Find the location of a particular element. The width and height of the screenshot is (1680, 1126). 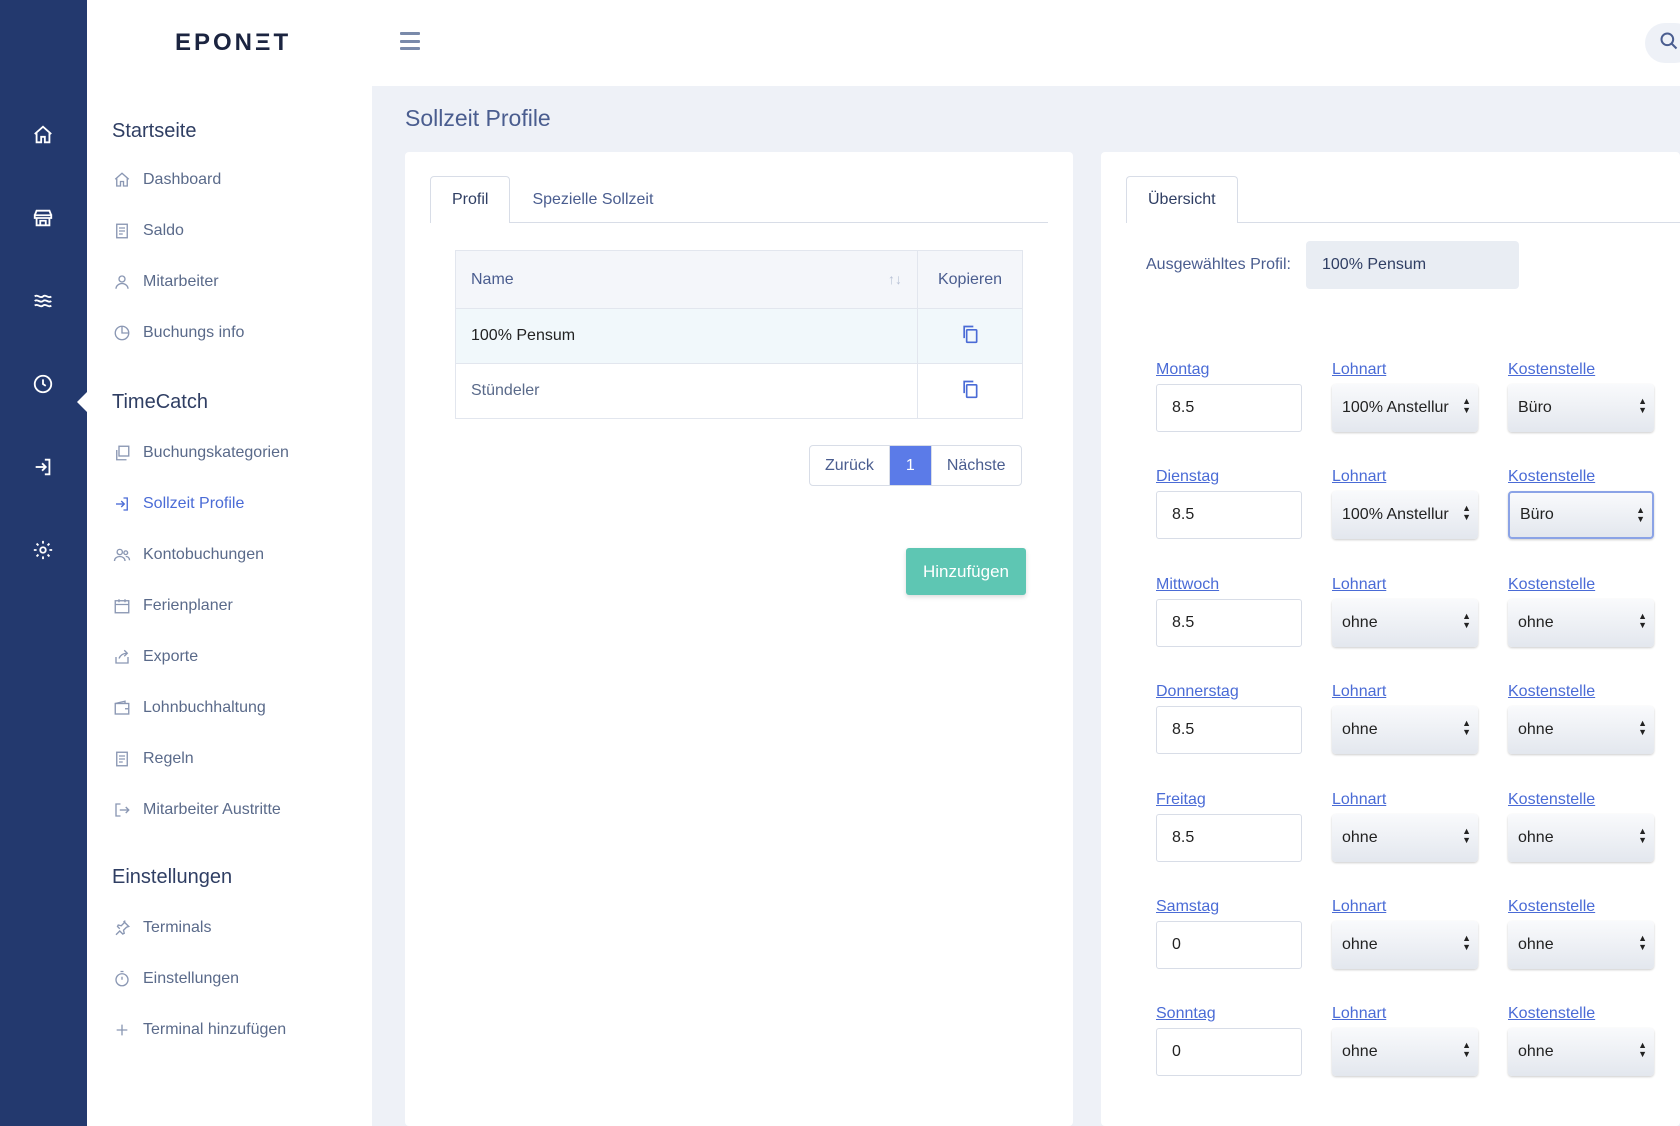

profile-table: Name ↑↓ Kopieren 100% Pensum Stündeler is located at coordinates (739, 334).